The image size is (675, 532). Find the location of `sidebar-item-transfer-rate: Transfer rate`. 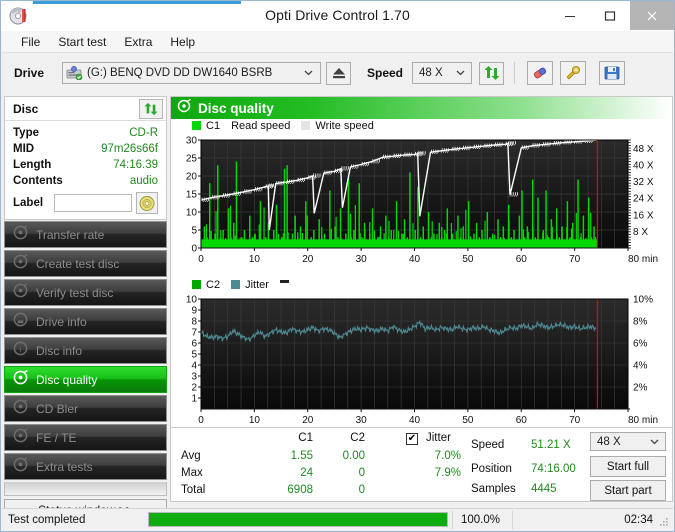

sidebar-item-transfer-rate: Transfer rate is located at coordinates (85, 234).